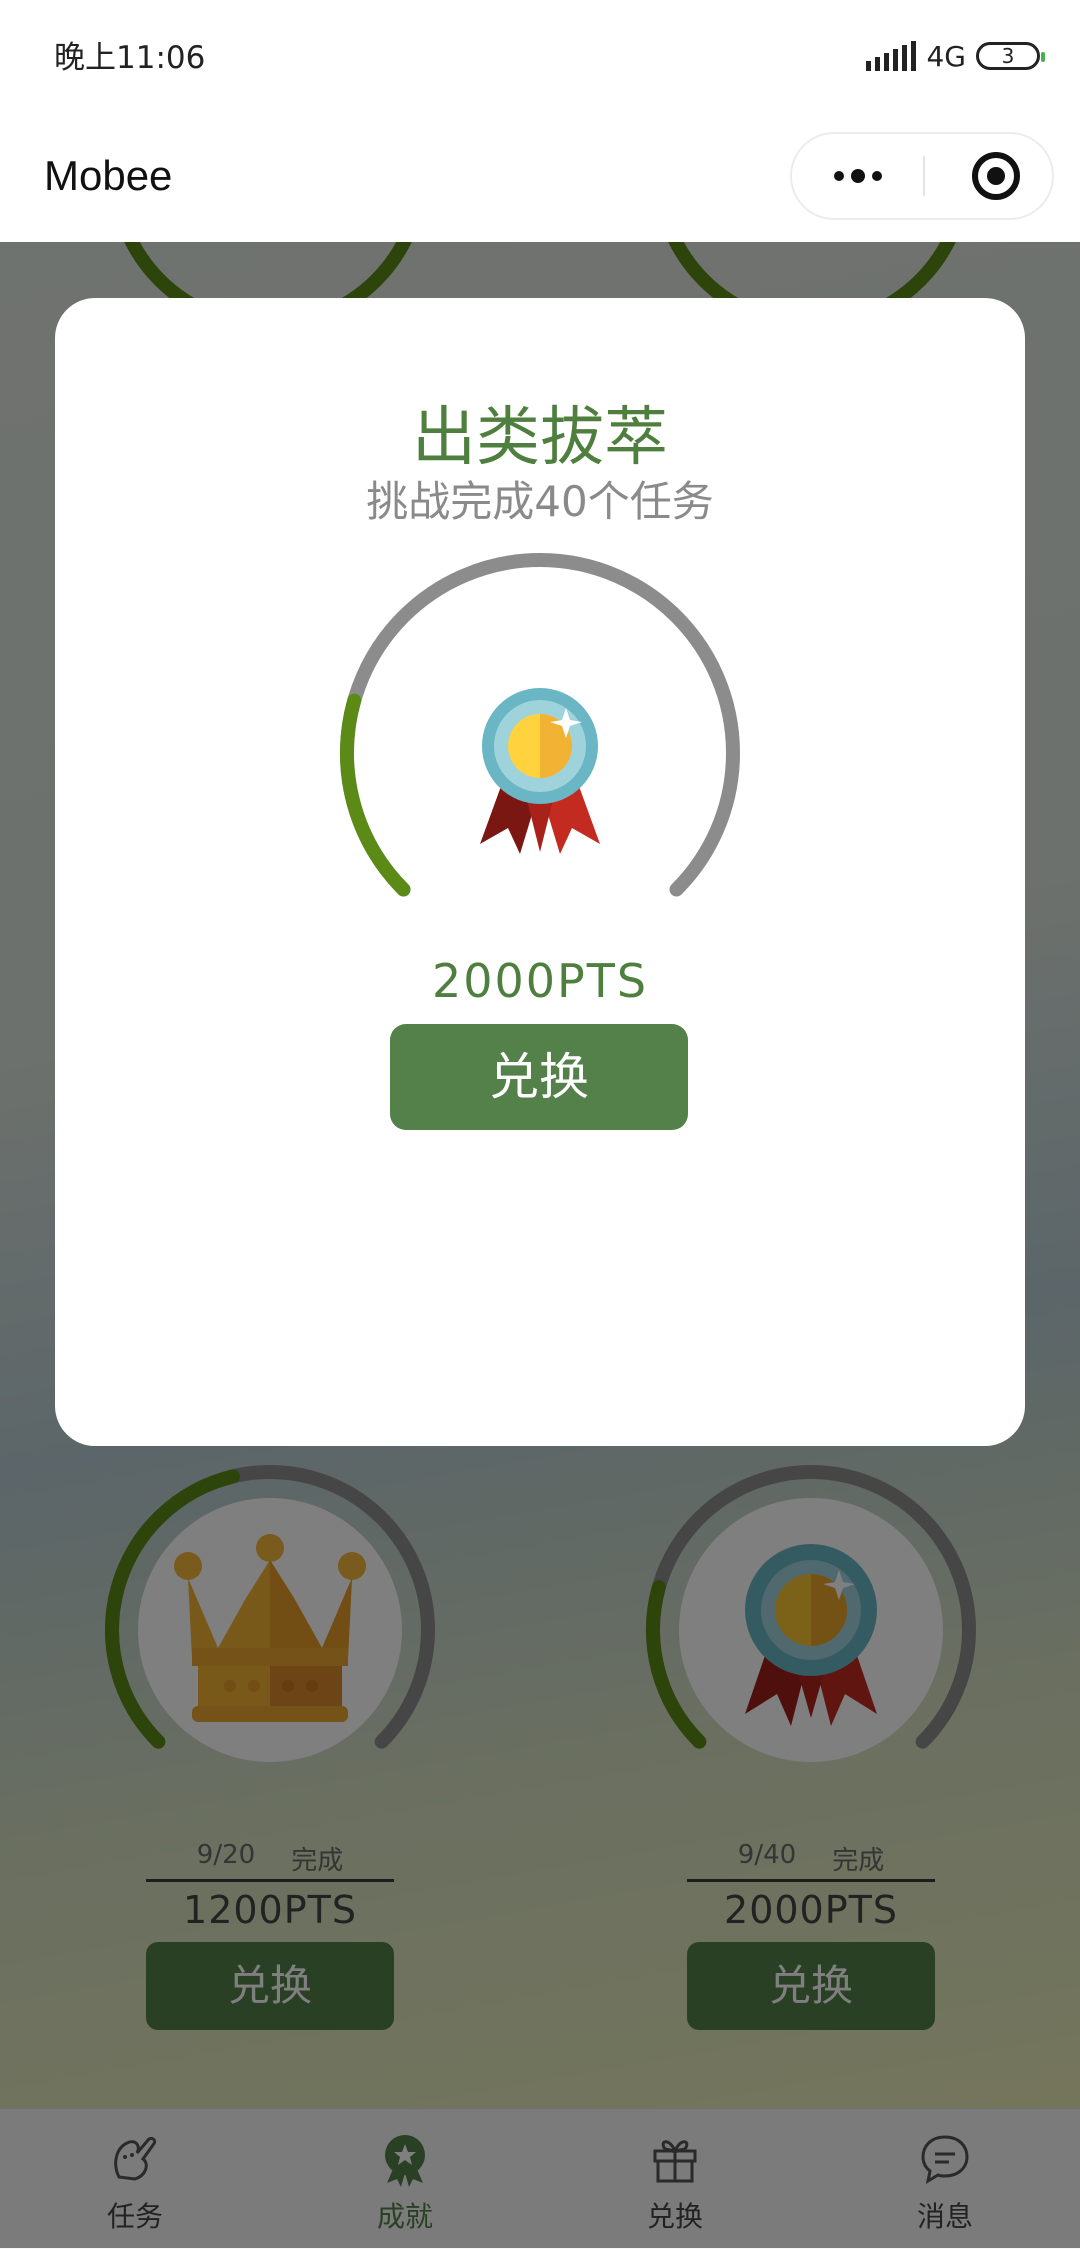  What do you see at coordinates (375, 795) in the screenshot?
I see `ring-progress` at bounding box center [375, 795].